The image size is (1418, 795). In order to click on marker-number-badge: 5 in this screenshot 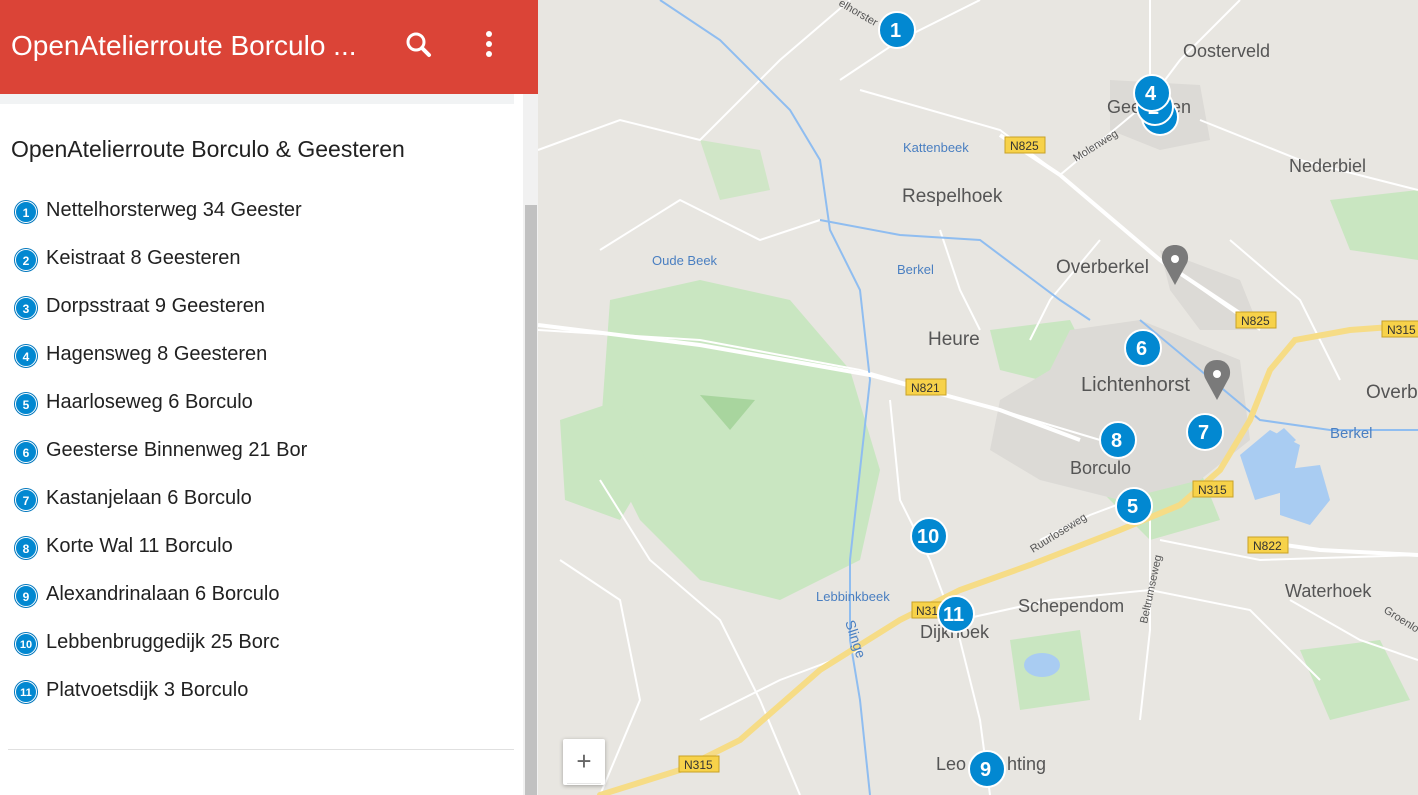, I will do `click(26, 404)`.